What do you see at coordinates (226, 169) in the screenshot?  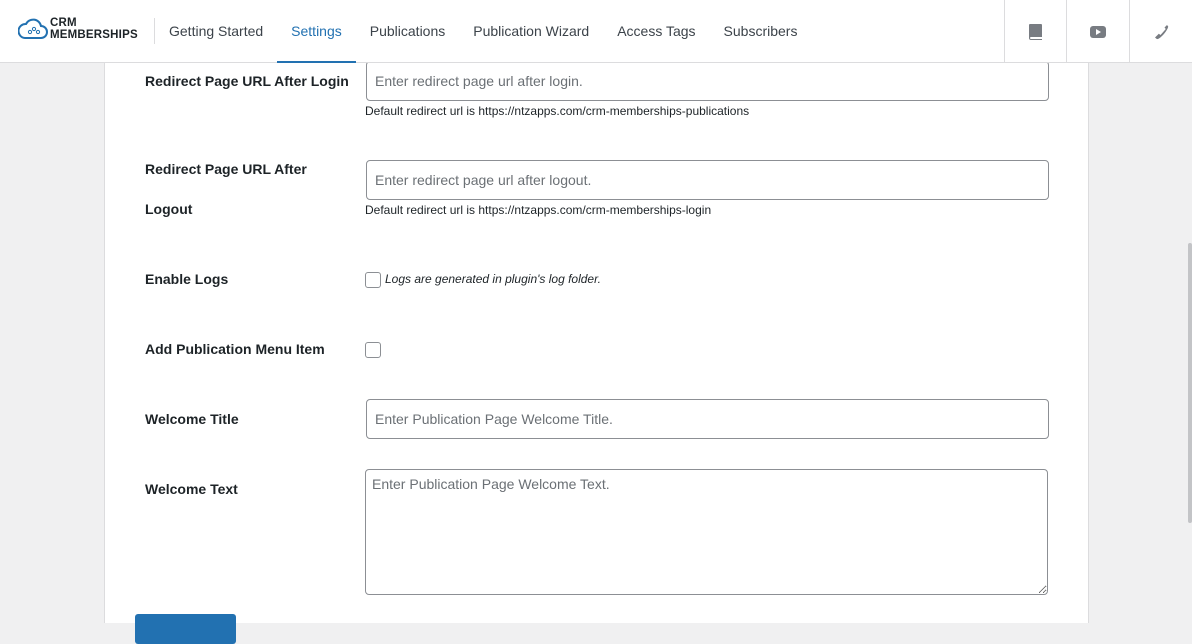 I see `redirect-logout-label-line1: Redirect Page URL After` at bounding box center [226, 169].